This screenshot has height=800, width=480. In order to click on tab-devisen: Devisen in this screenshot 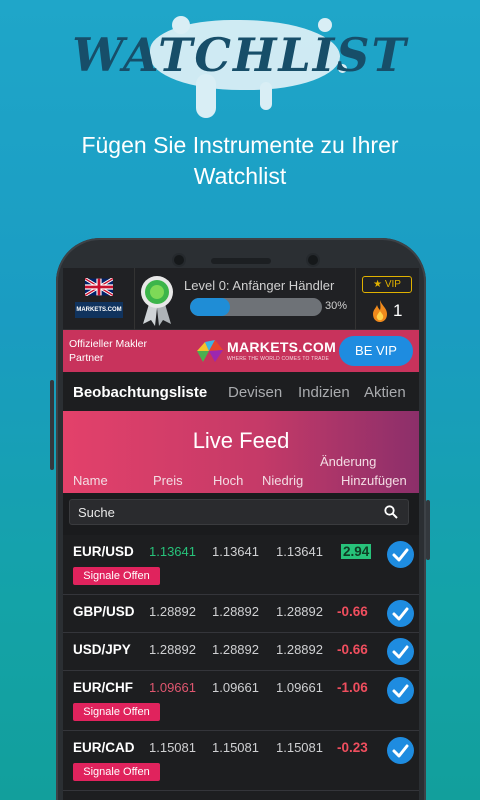, I will do `click(255, 392)`.